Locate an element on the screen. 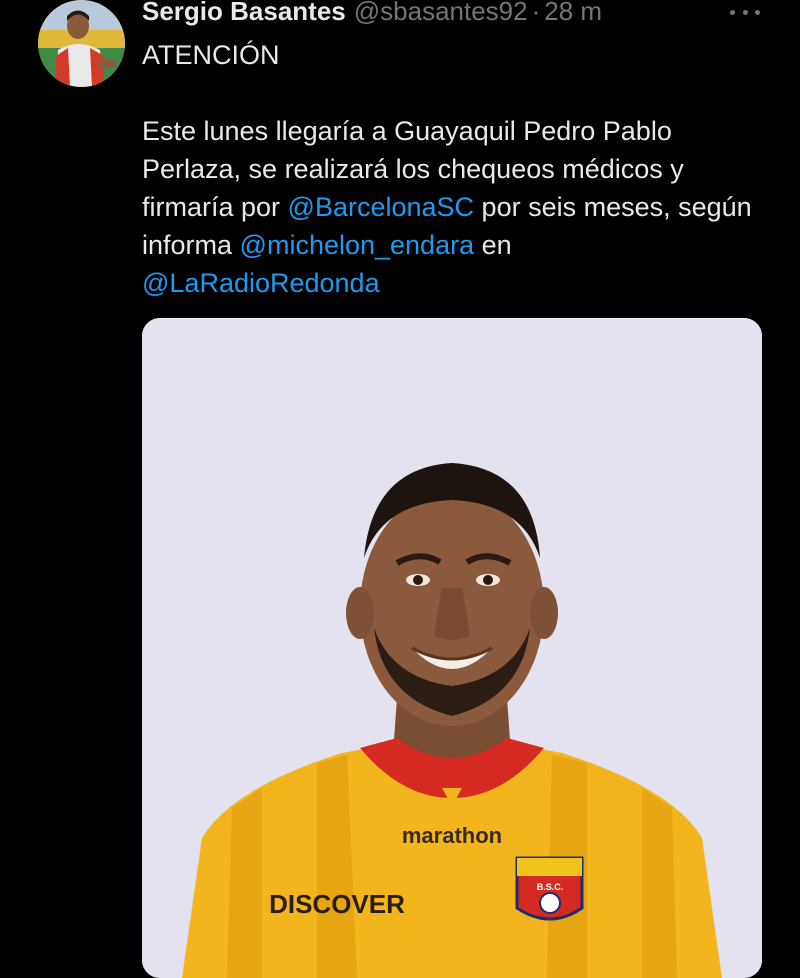 The width and height of the screenshot is (800, 978). shirt-sponsor-discover: DISCOVER is located at coordinates (337, 904).